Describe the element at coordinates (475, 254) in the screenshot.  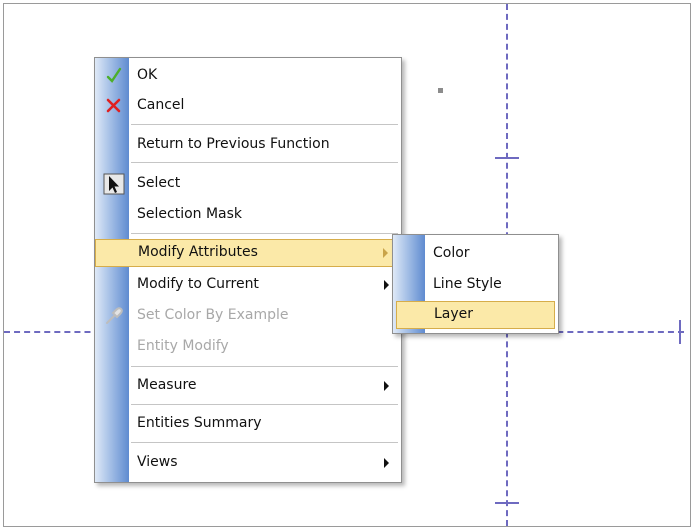
I see `submenu-item-color: Color` at that location.